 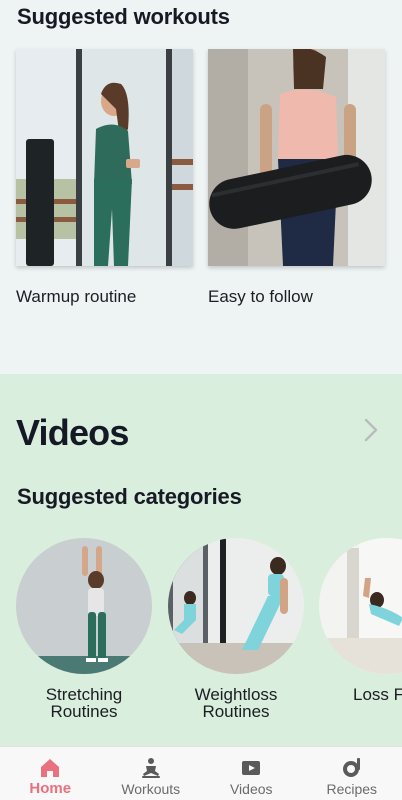 What do you see at coordinates (123, 16) in the screenshot?
I see `suggested-workouts-title: Suggested workouts` at bounding box center [123, 16].